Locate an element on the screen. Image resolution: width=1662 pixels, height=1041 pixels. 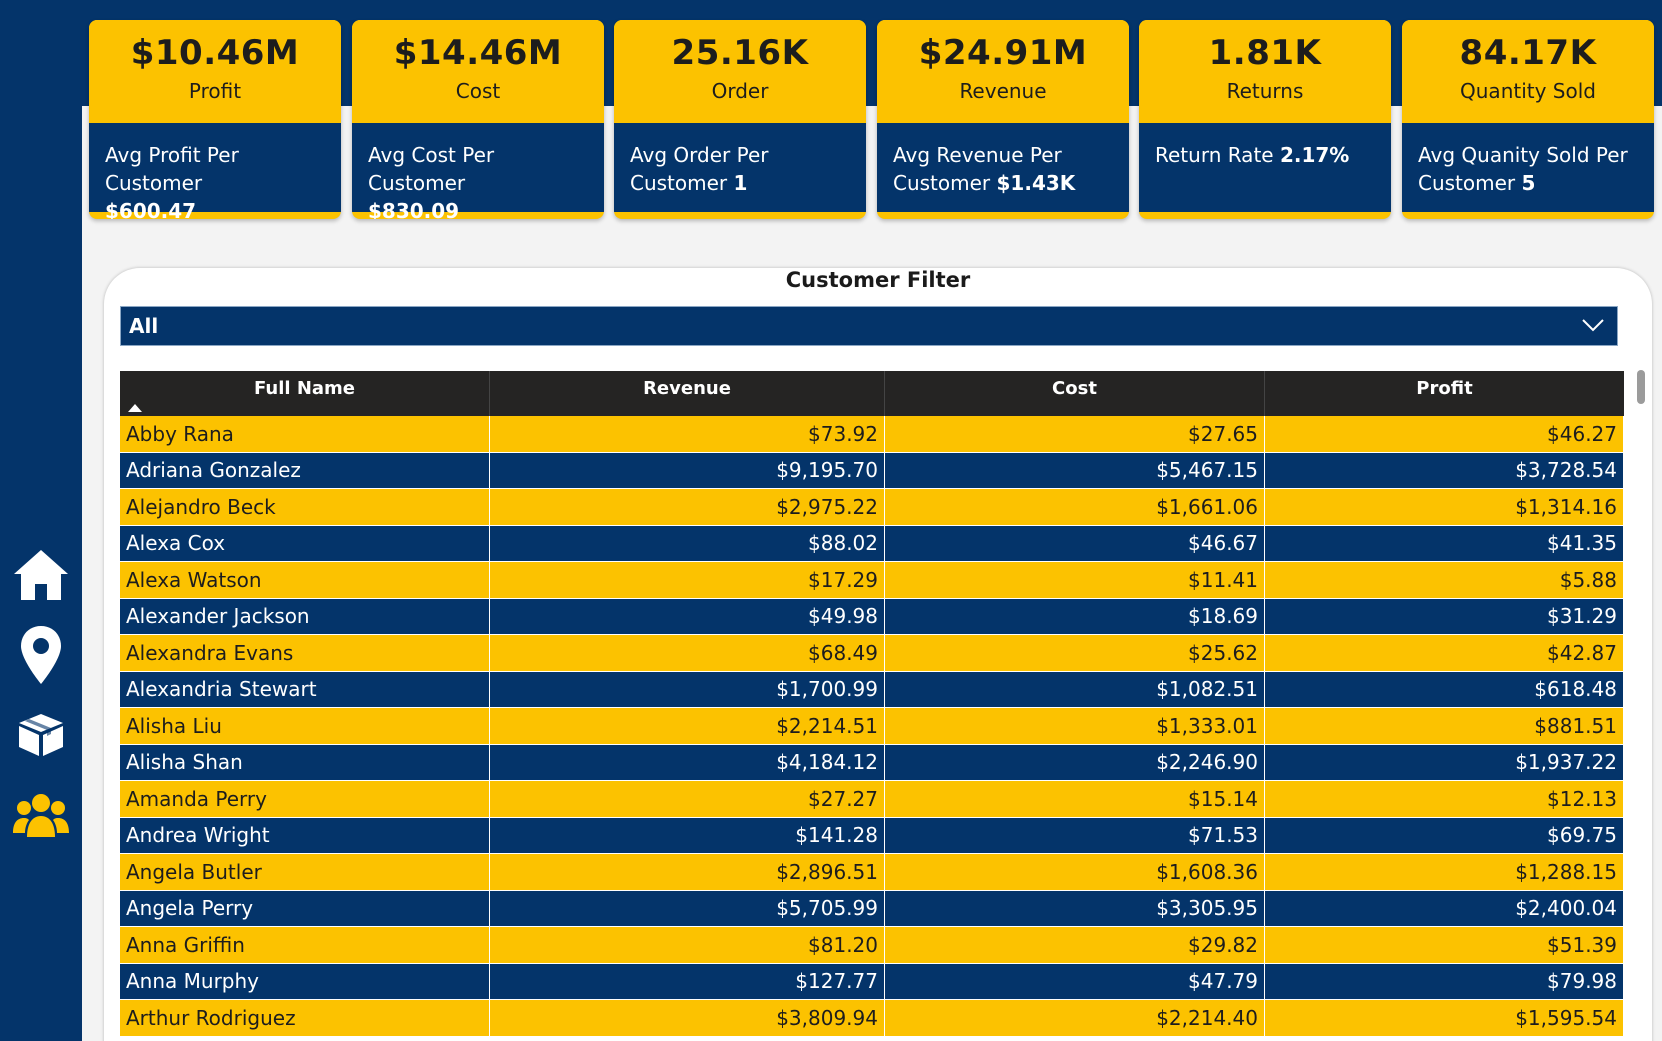
kpi-label: Quantity Sold is located at coordinates (1528, 91).